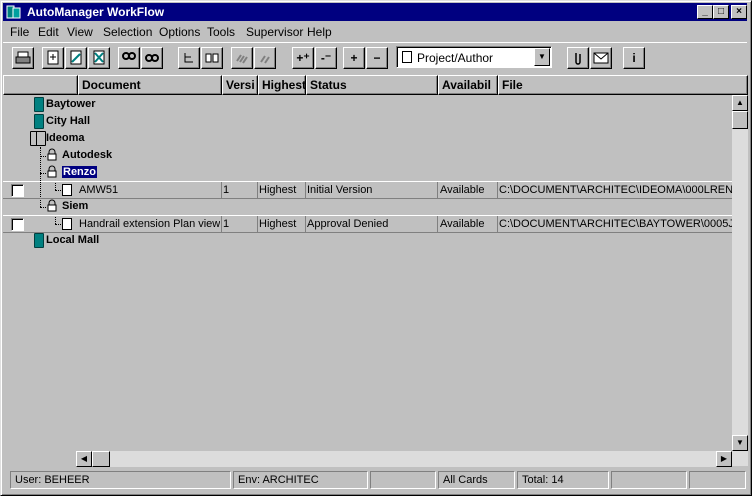 This screenshot has height=496, width=752. I want to click on find-next-icon, so click(152, 58).